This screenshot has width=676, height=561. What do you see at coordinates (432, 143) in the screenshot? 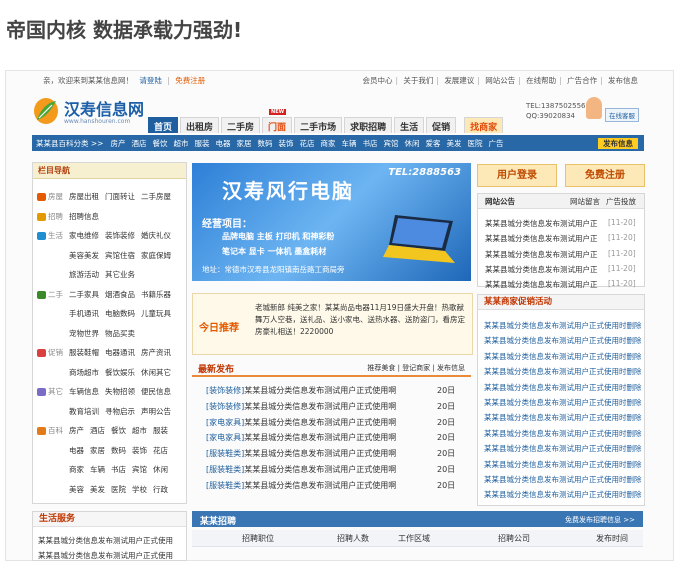
I see `category-link: 爱客` at bounding box center [432, 143].